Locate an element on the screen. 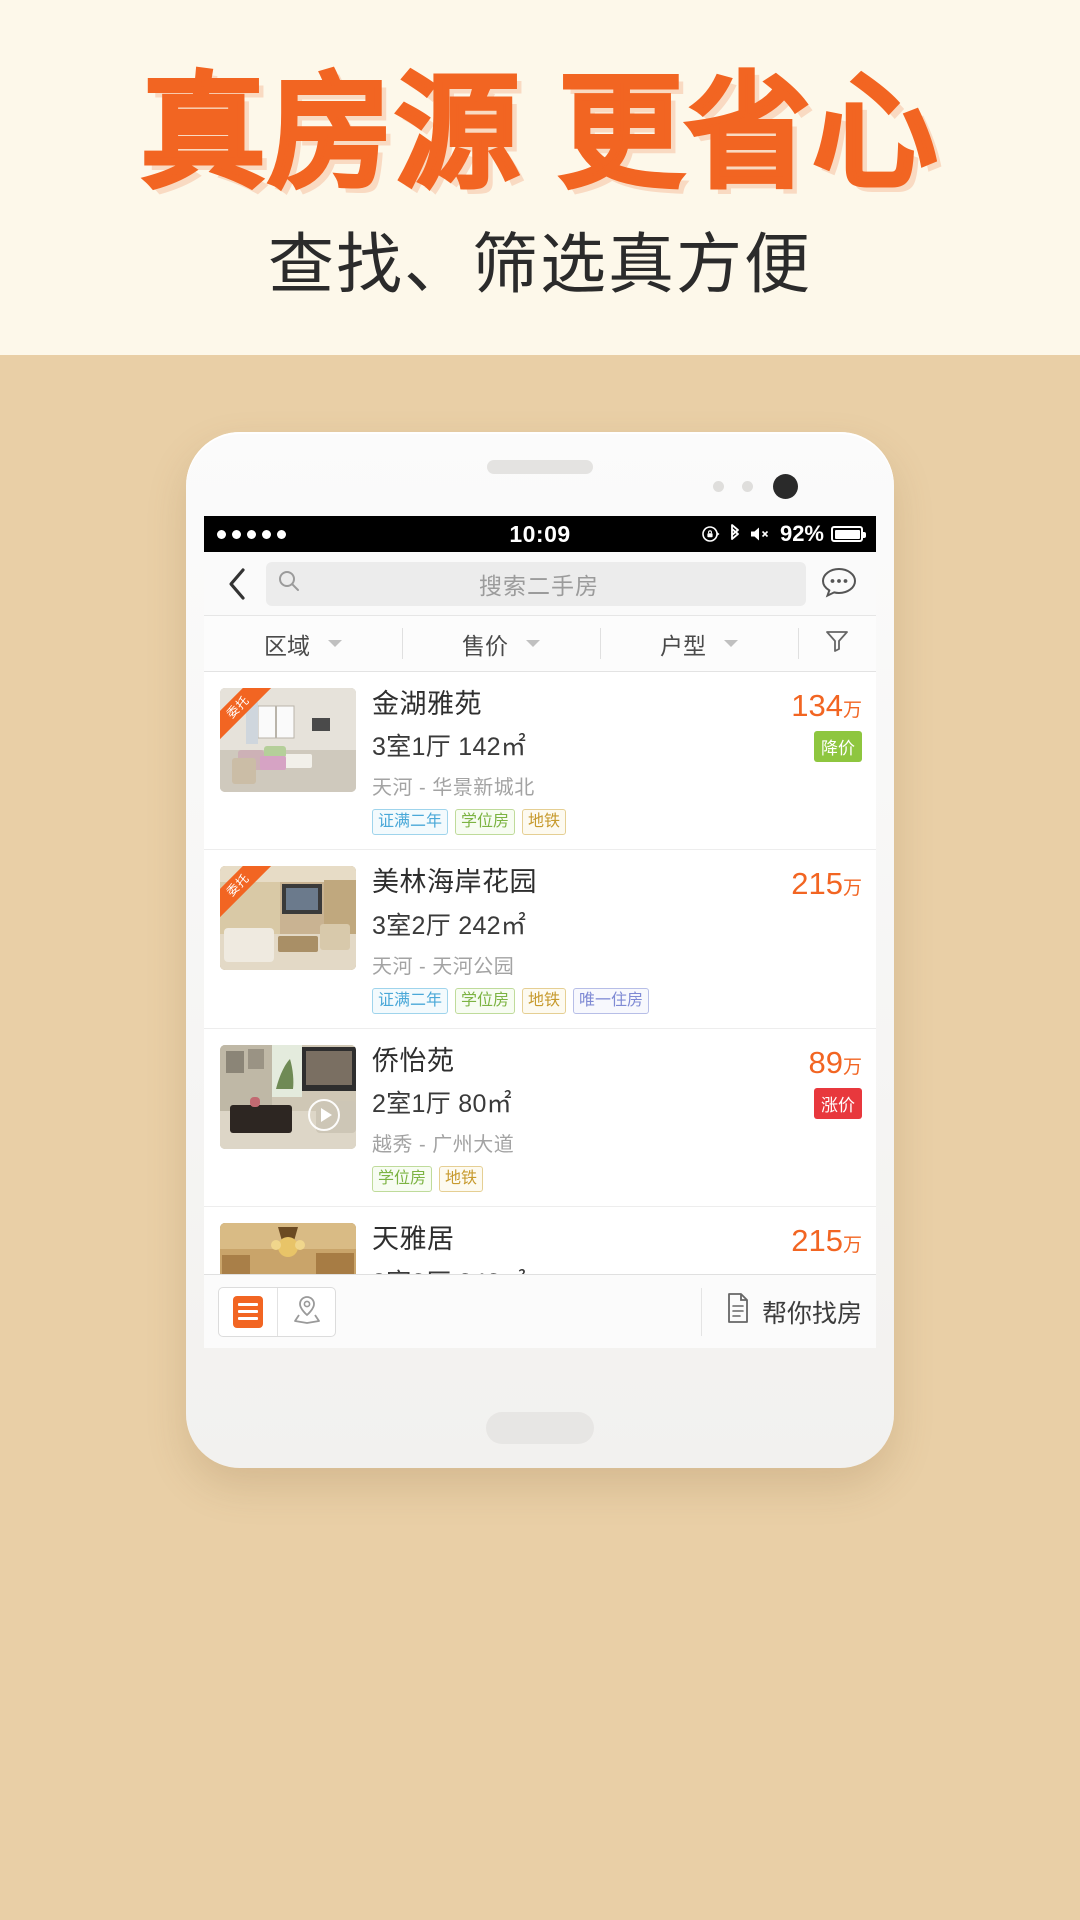  map-pin-icon is located at coordinates (307, 1311).